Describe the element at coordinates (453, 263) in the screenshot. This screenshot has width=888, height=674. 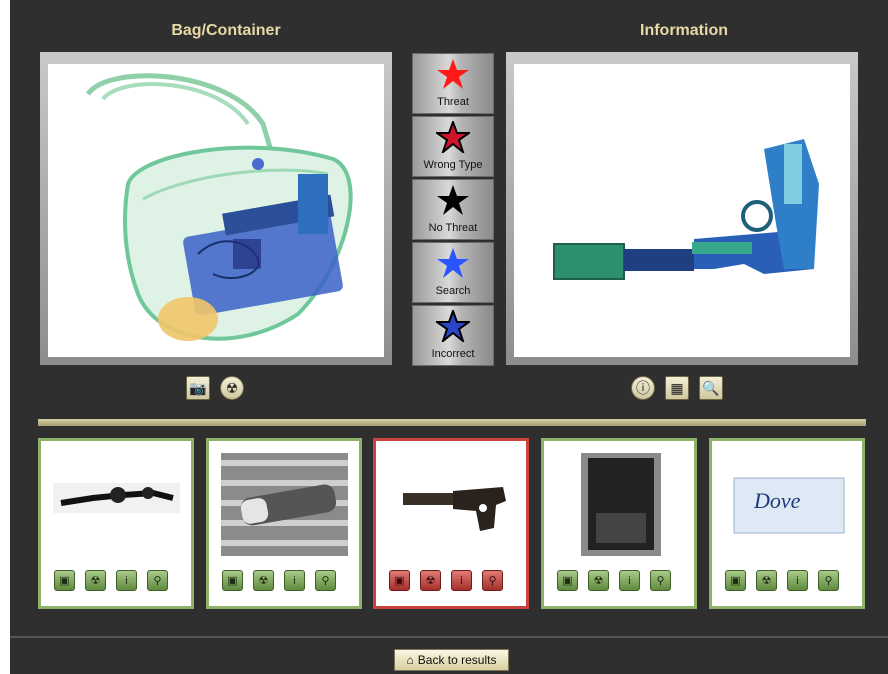
I see `blue-star-icon` at that location.